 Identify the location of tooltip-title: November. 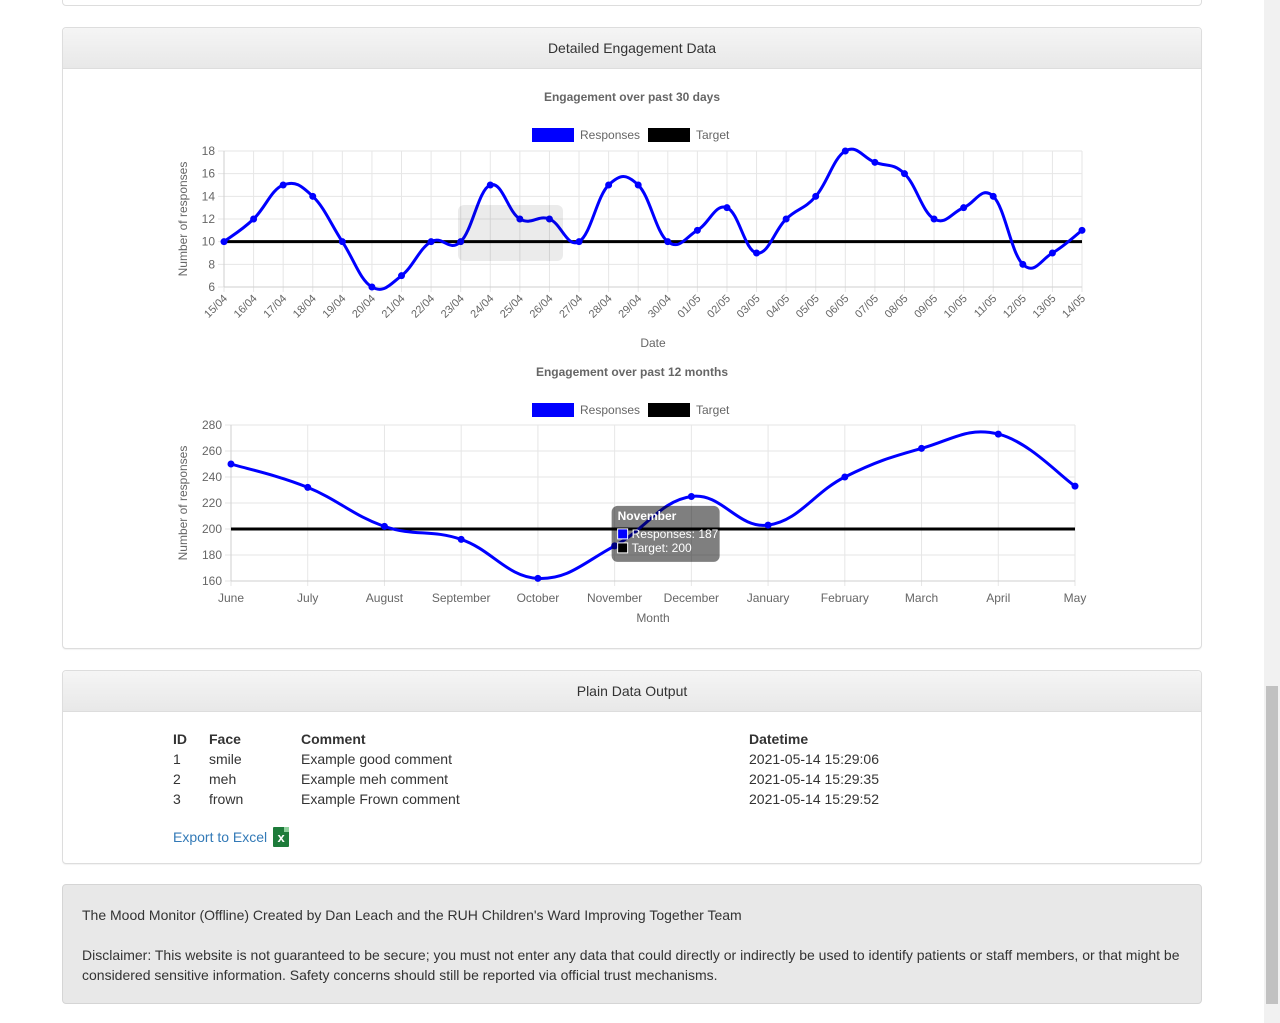
(647, 516).